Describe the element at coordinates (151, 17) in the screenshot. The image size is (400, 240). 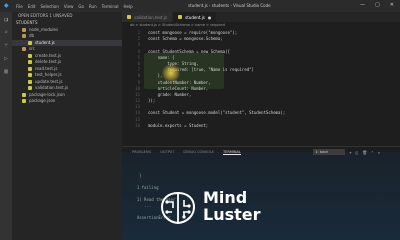
I see `tab-label: validation.test.js` at that location.